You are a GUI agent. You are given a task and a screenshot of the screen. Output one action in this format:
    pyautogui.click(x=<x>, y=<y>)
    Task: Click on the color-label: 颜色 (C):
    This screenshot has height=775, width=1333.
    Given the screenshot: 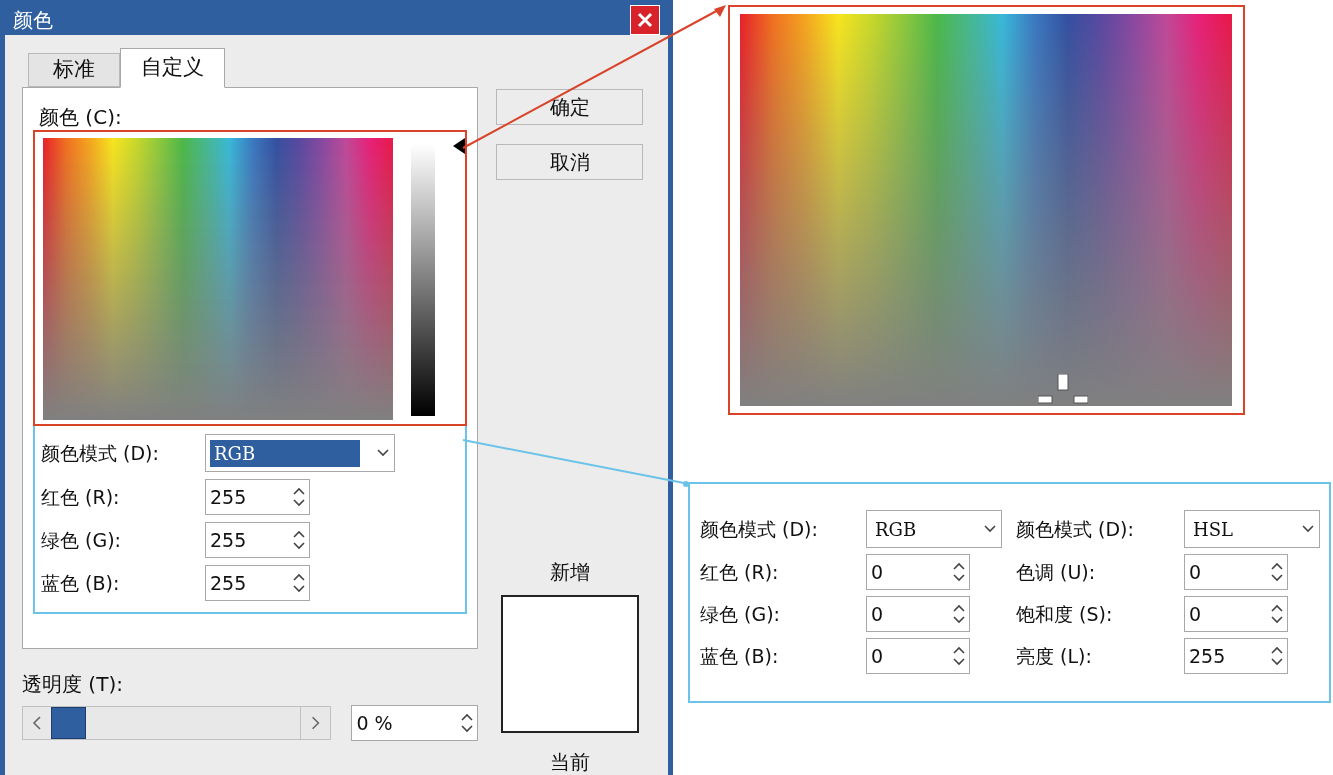 What is the action you would take?
    pyautogui.click(x=80, y=117)
    